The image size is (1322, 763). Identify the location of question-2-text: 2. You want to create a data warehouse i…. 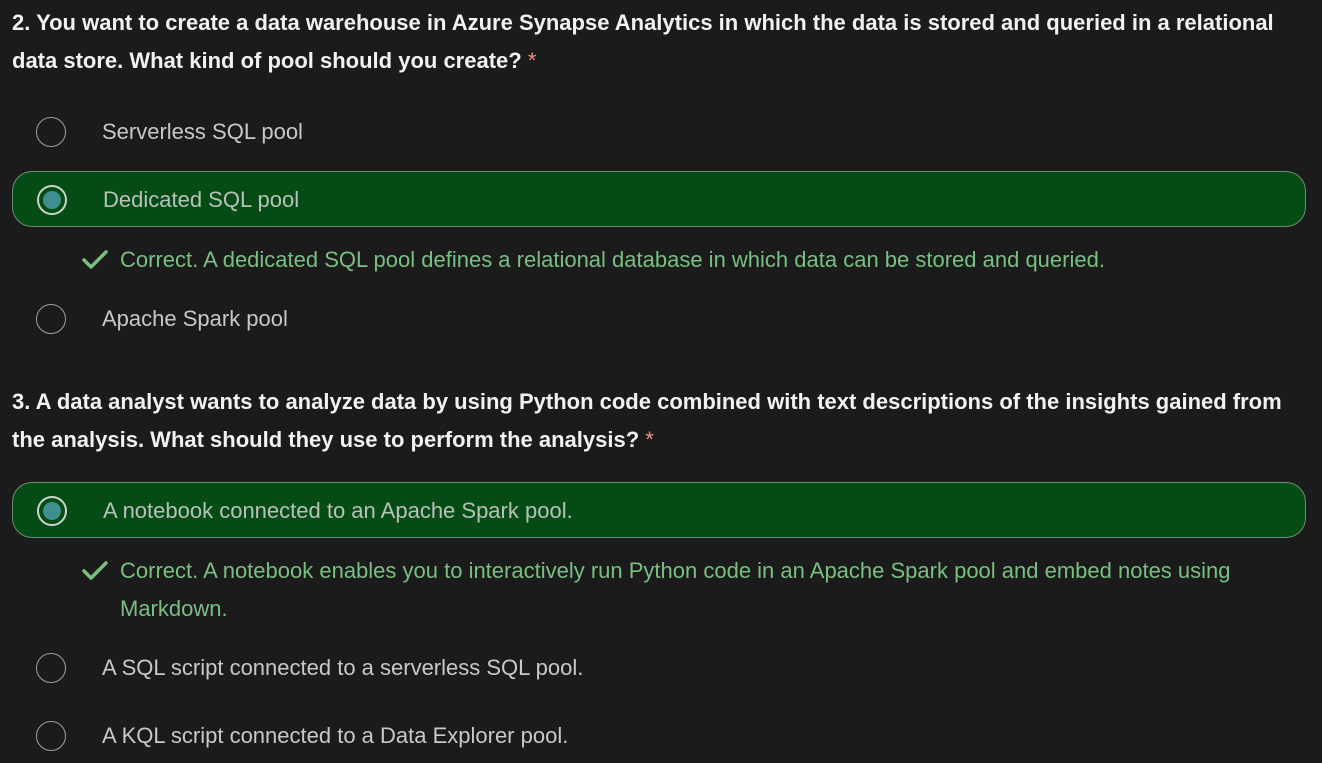
(643, 41).